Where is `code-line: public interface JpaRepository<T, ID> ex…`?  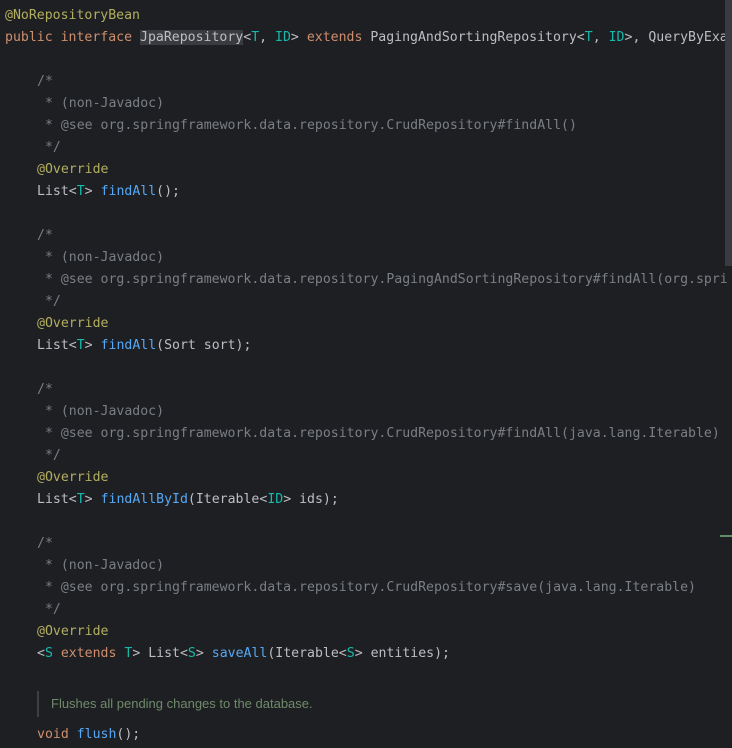
code-line: public interface JpaRepository<T, ID> ex… is located at coordinates (366, 38).